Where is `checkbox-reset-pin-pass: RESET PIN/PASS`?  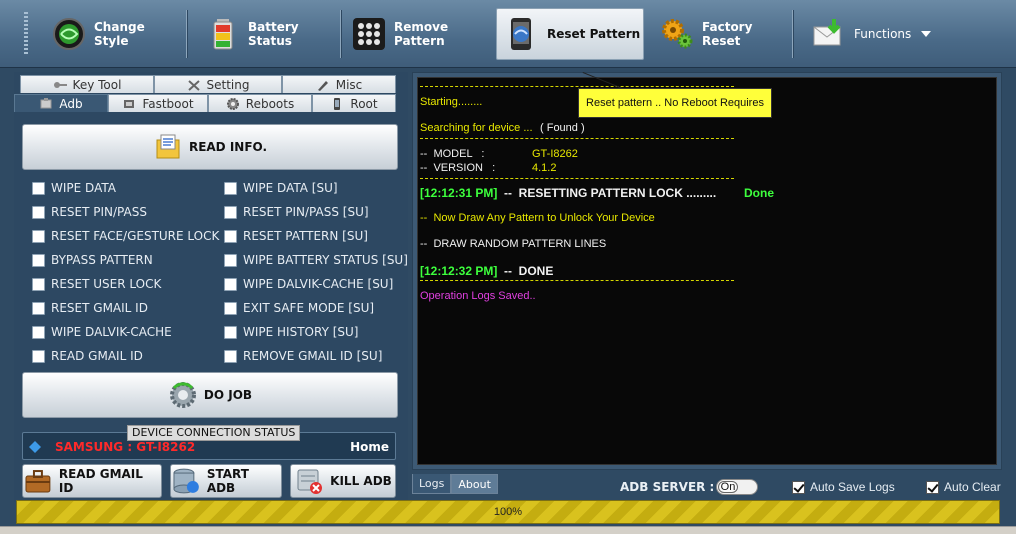
checkbox-reset-pin-pass: RESET PIN/PASS is located at coordinates (89, 212).